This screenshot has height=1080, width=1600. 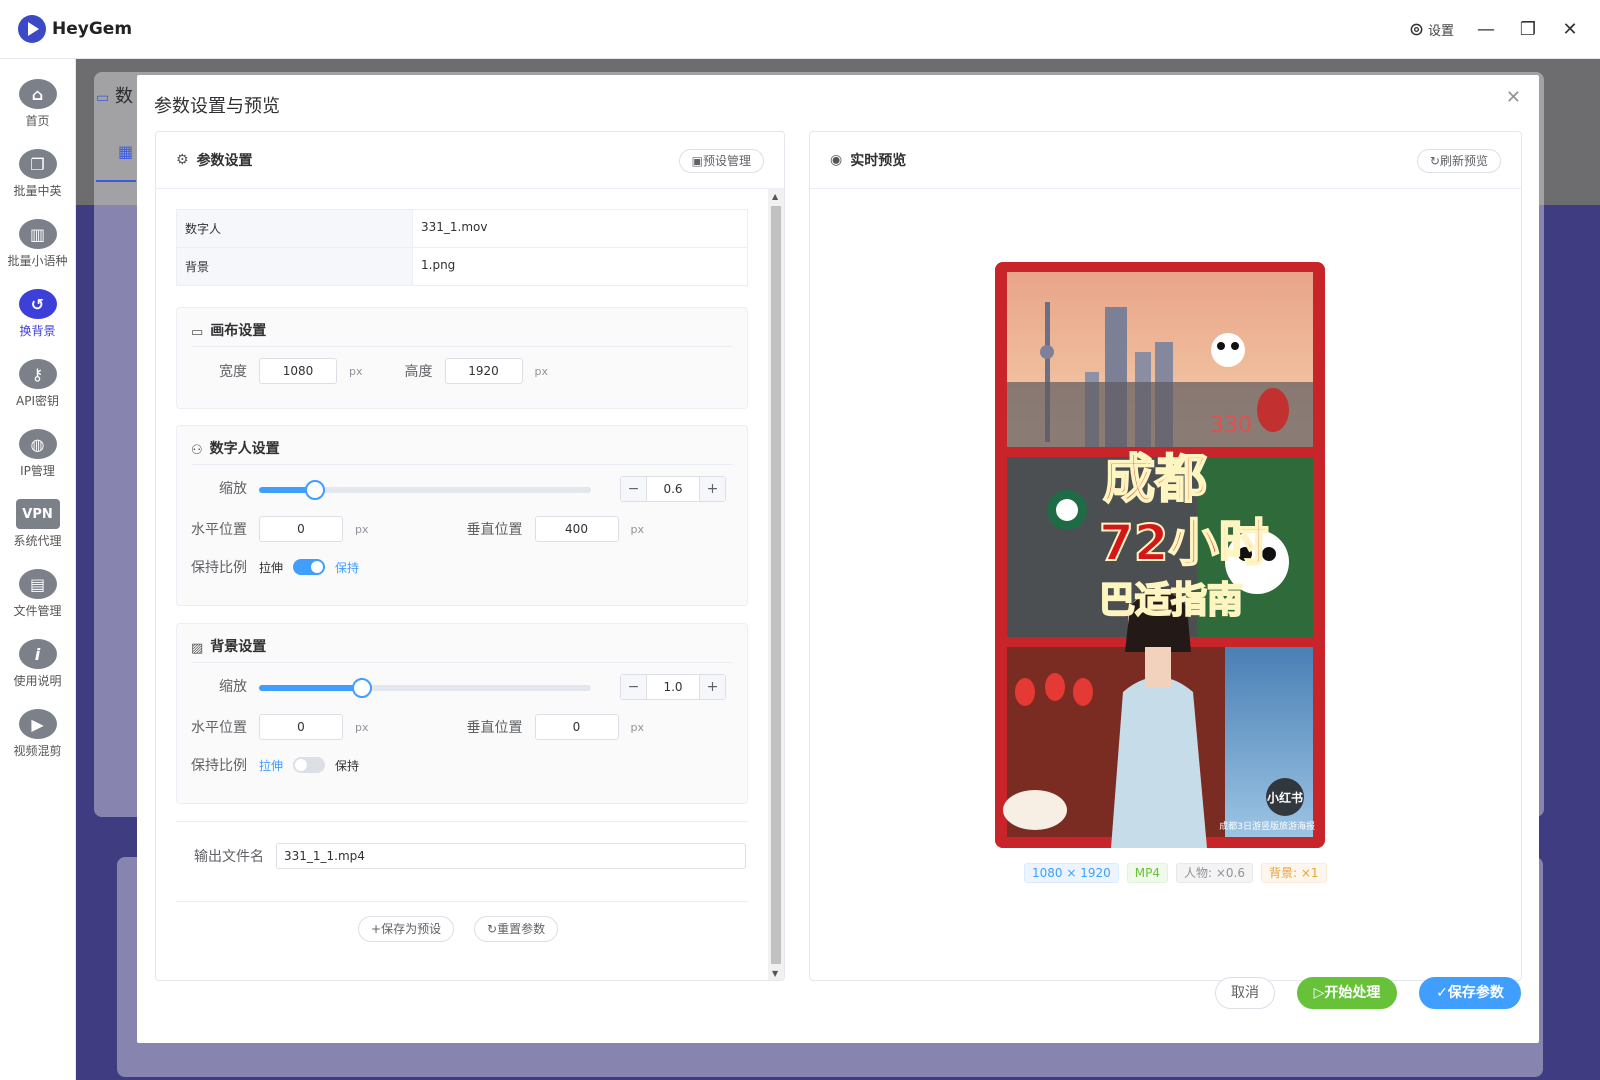 I want to click on key-icon: ⚷, so click(x=37, y=374).